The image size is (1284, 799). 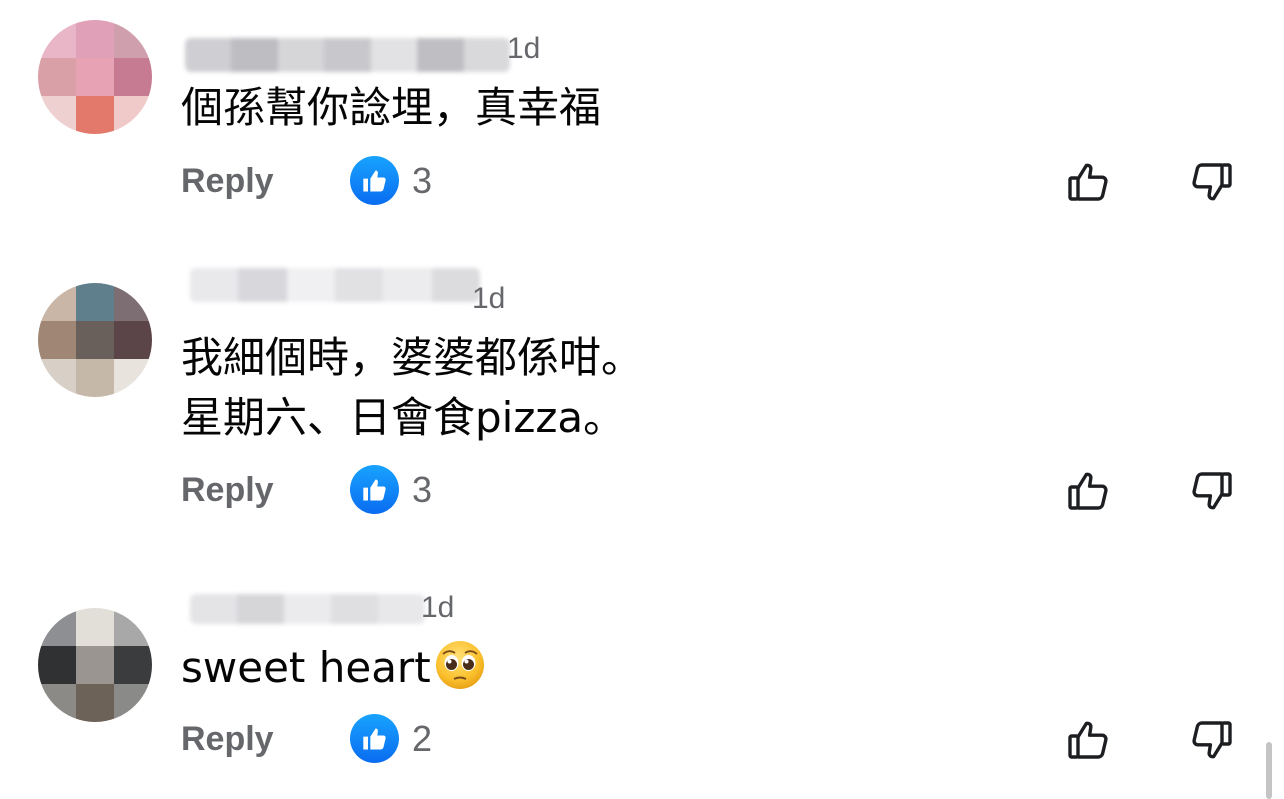 I want to click on scrollbar, so click(x=1269, y=770).